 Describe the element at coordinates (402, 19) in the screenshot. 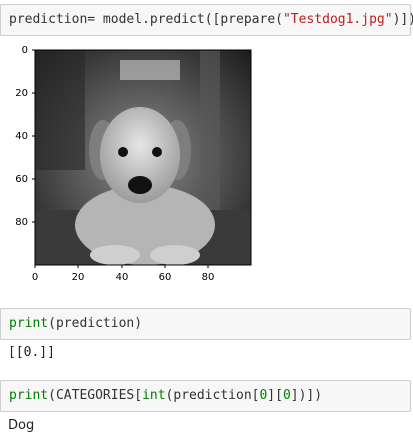

I see `code-token: )])` at that location.